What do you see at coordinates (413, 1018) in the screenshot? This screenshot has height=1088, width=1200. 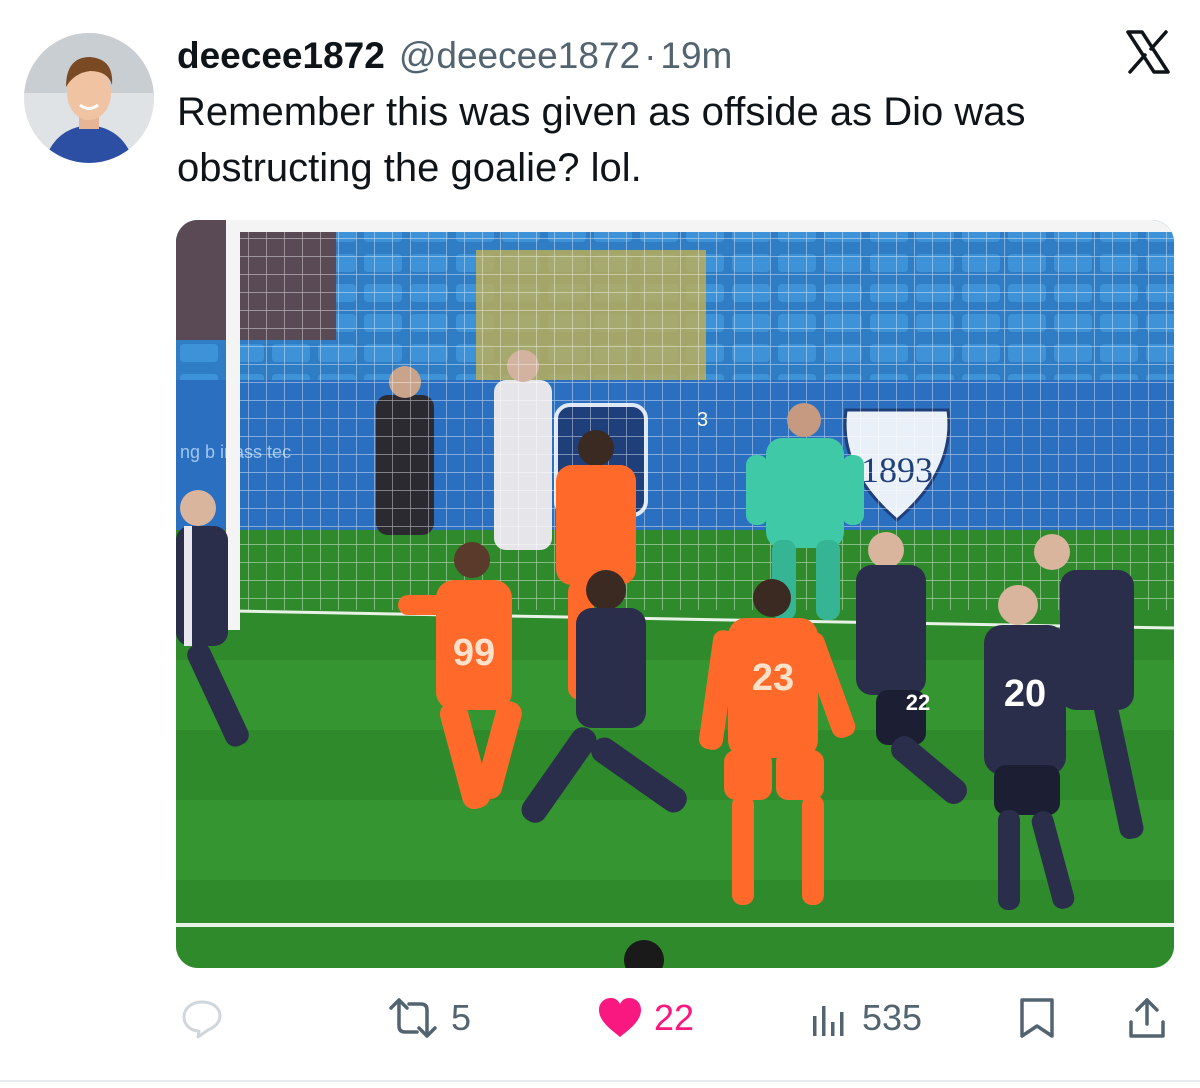 I see `repost-icon` at bounding box center [413, 1018].